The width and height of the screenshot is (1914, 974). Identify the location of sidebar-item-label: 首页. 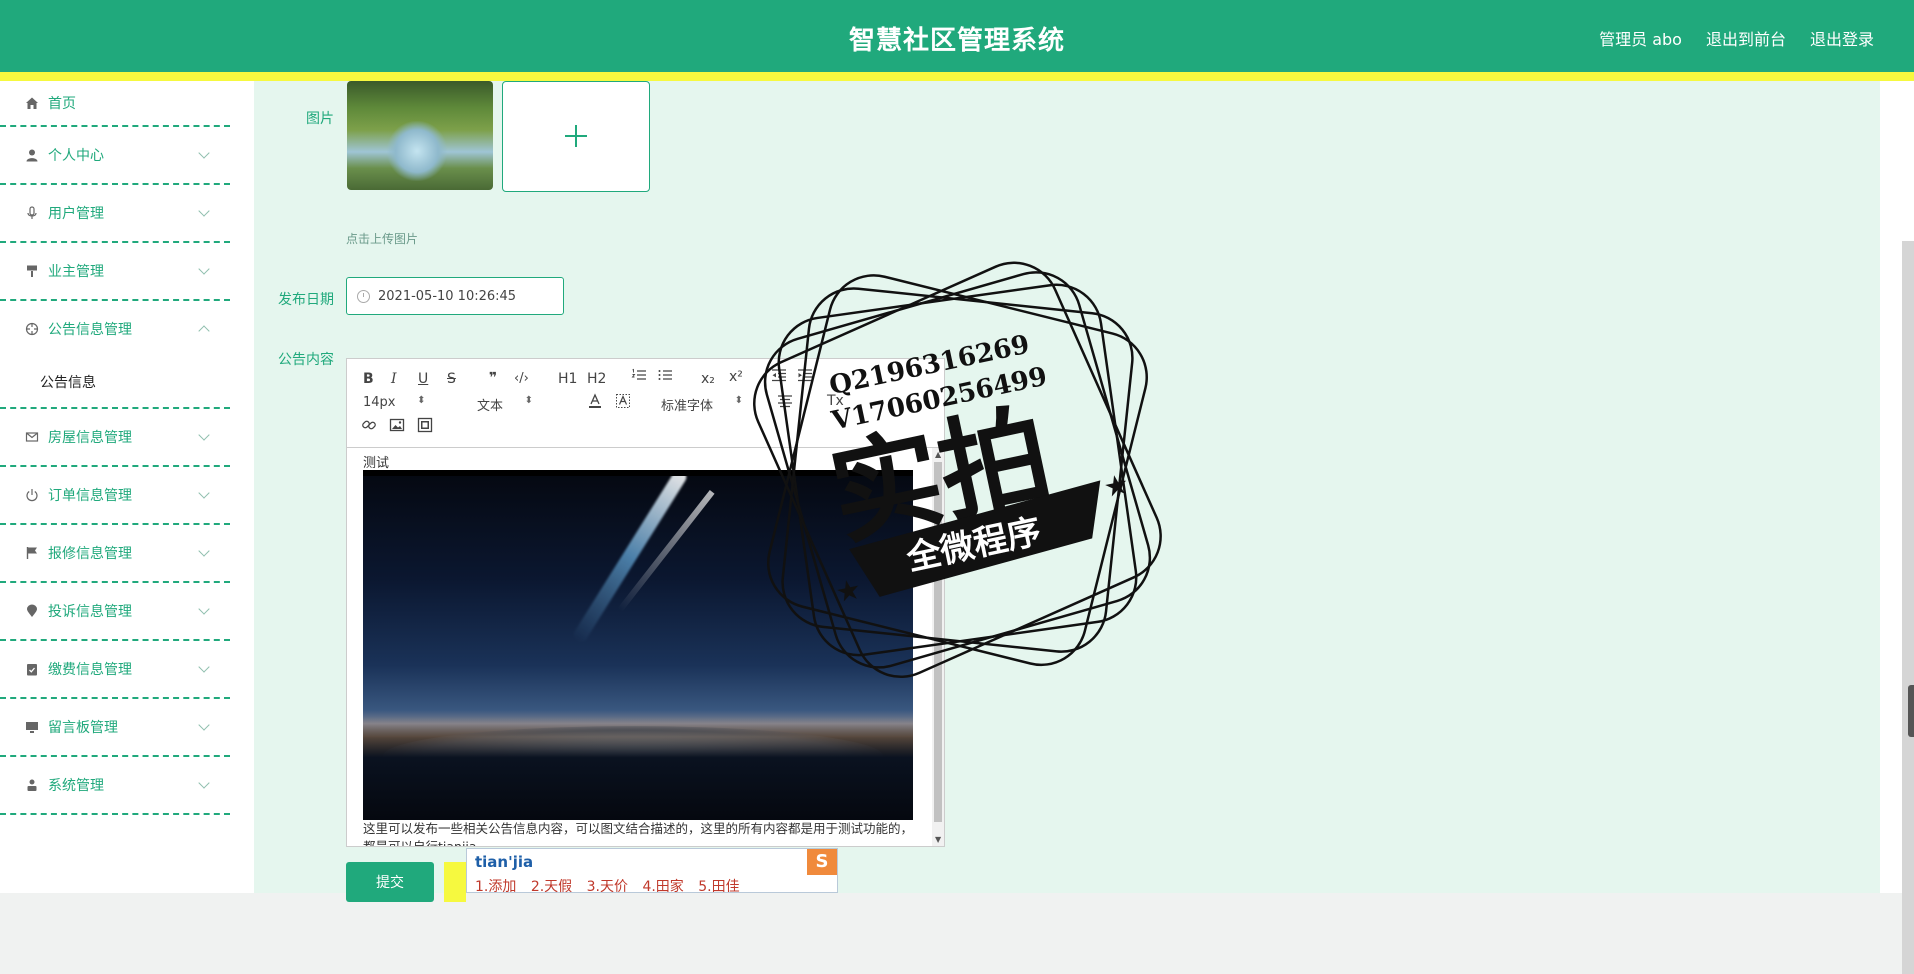
(62, 104).